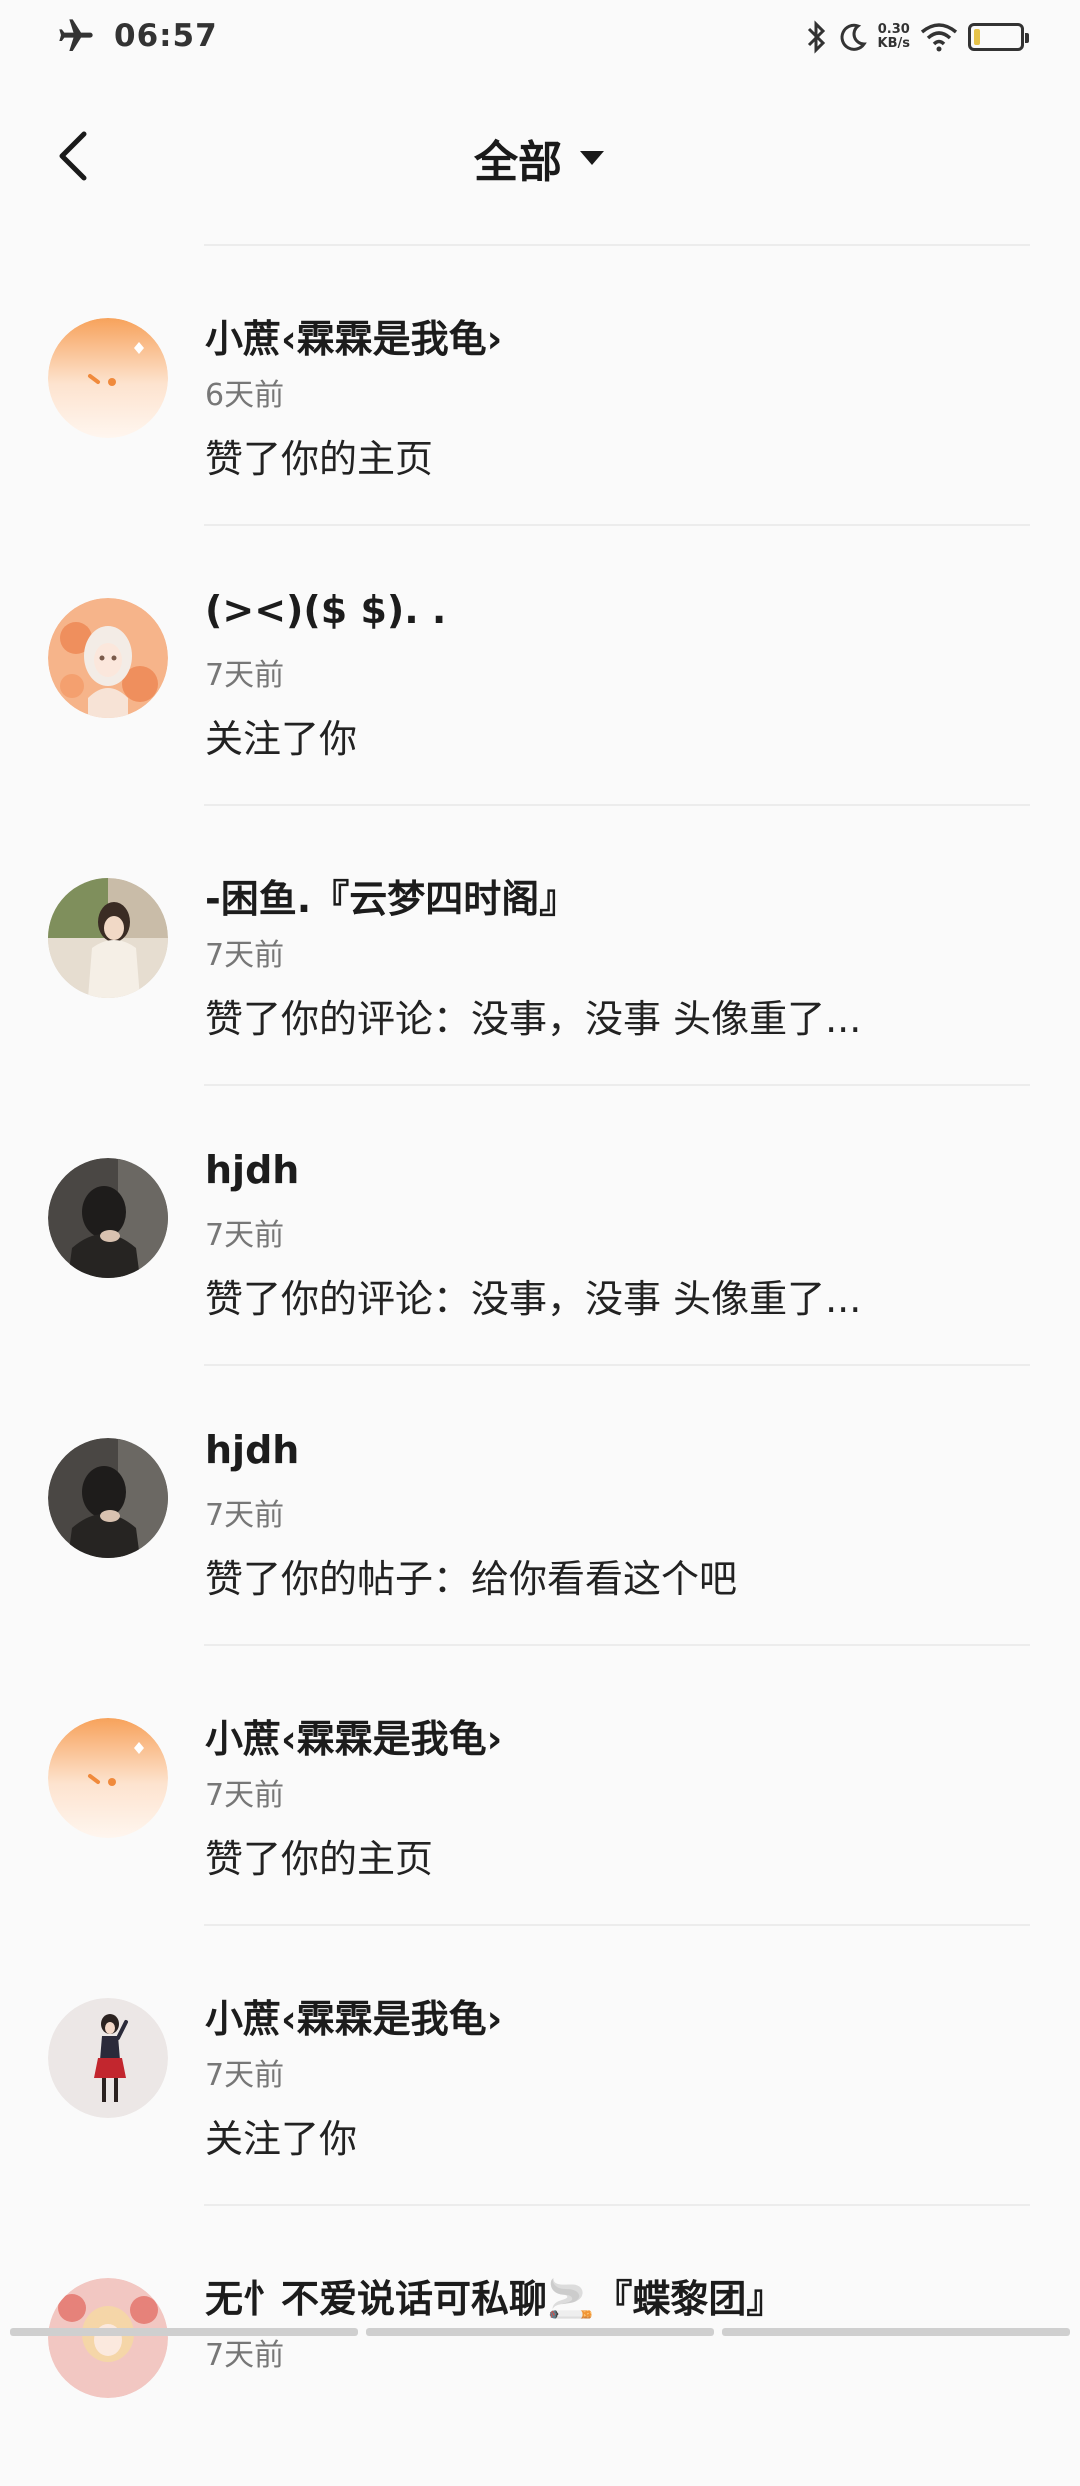  I want to click on network-speed-unit: KB/s, so click(893, 43).